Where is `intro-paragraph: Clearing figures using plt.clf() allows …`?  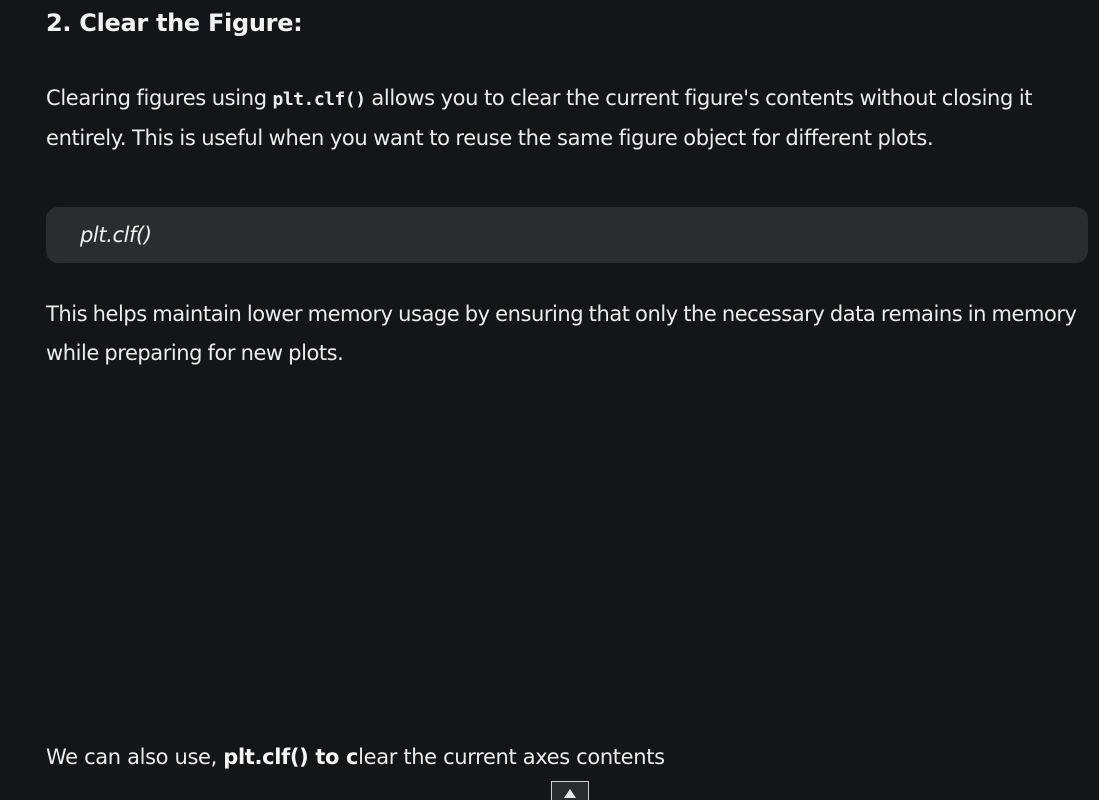
intro-paragraph: Clearing figures using plt.clf() allows … is located at coordinates (561, 118).